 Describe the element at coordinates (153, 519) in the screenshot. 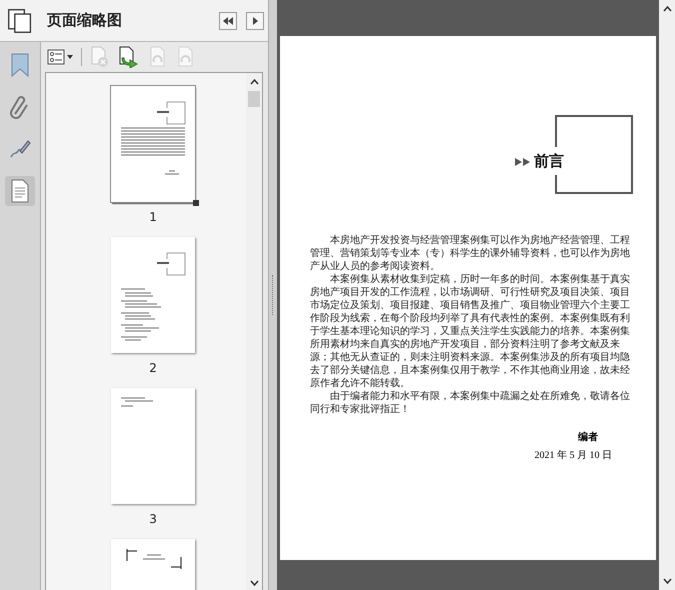

I see `page-number: 3` at that location.